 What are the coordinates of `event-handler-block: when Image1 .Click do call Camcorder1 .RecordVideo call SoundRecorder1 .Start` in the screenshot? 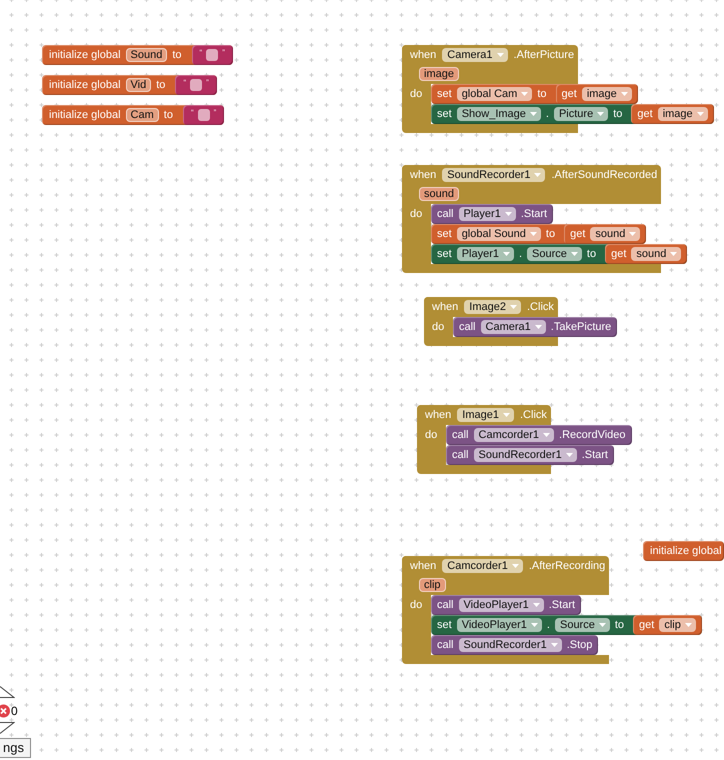 It's located at (524, 439).